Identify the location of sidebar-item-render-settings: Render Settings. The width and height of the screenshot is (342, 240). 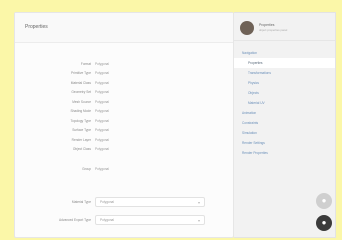
(284, 143).